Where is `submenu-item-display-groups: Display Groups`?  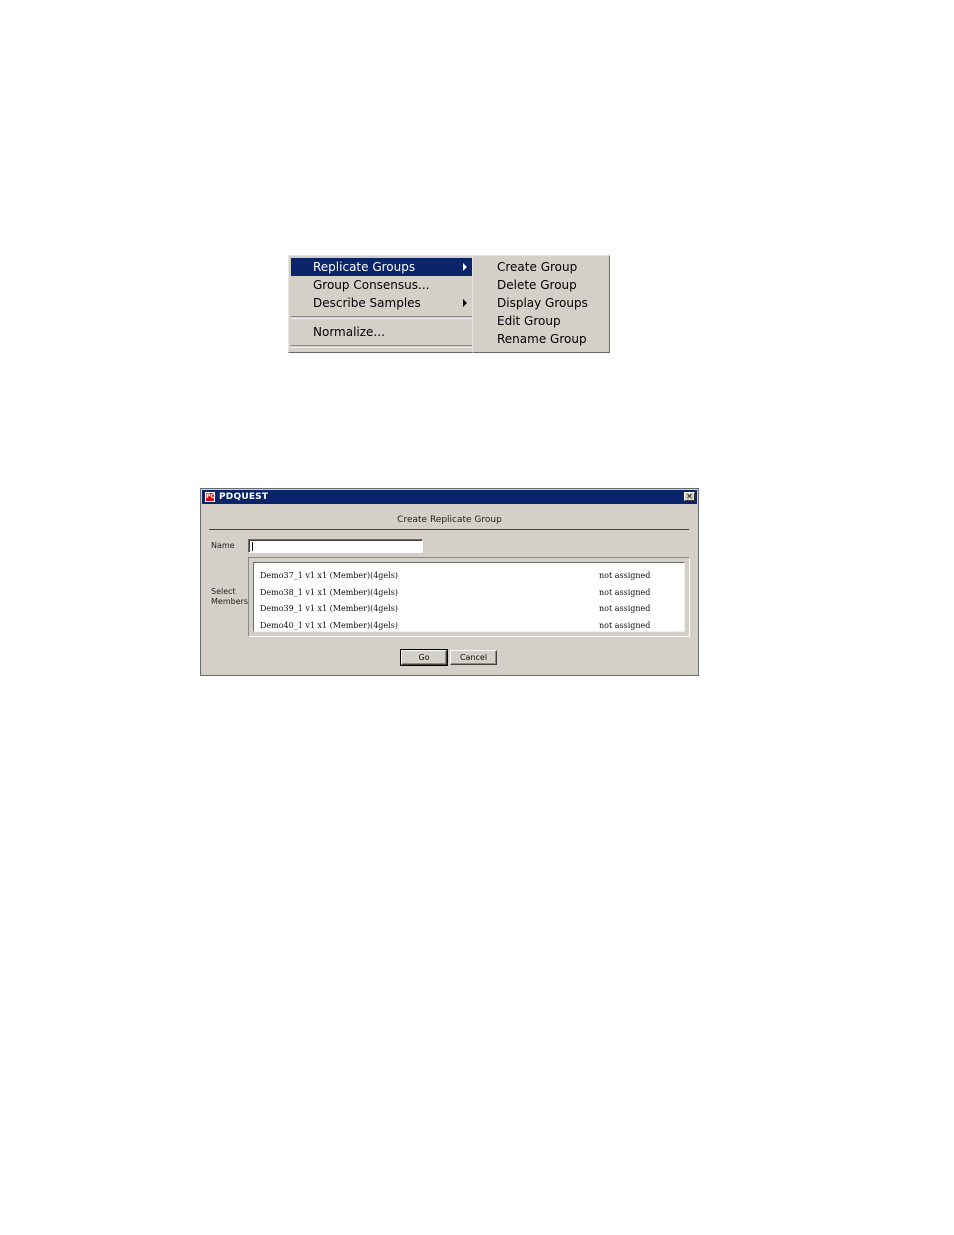 submenu-item-display-groups: Display Groups is located at coordinates (541, 303).